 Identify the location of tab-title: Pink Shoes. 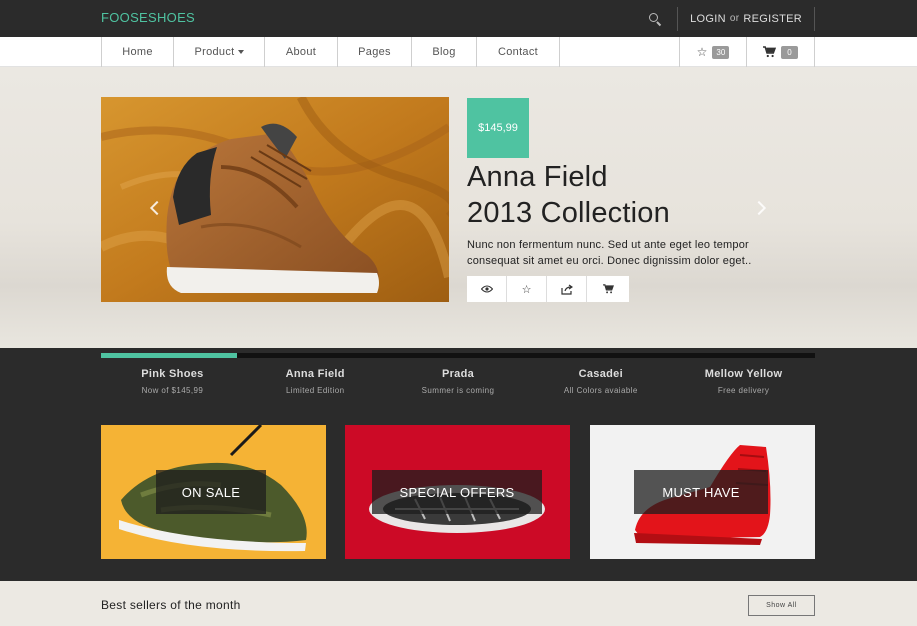
(172, 374).